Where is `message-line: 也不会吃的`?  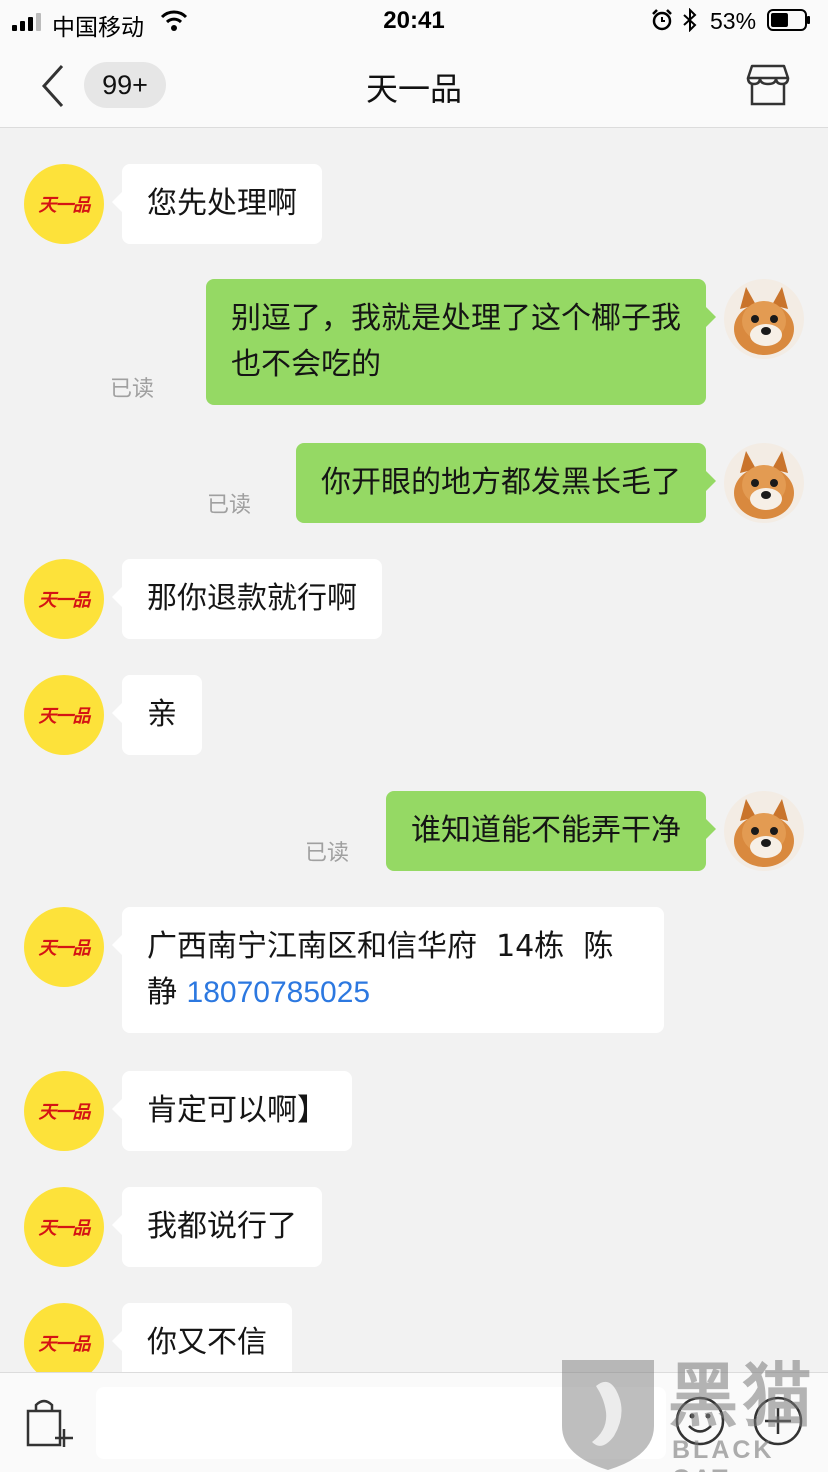
message-line: 也不会吃的 is located at coordinates (306, 364).